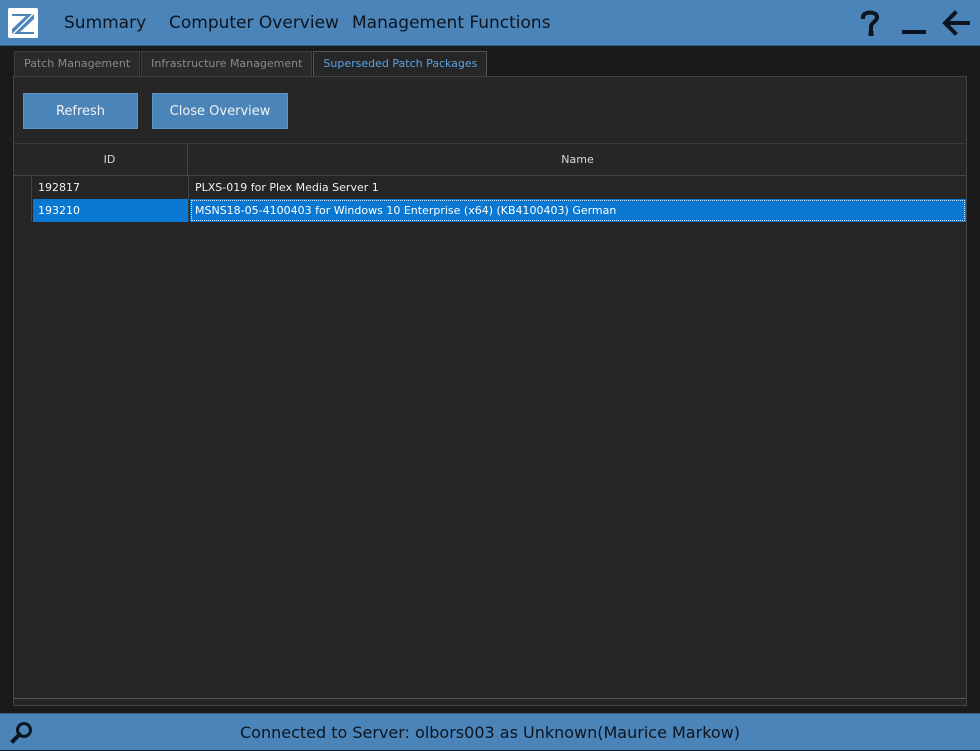 The image size is (980, 751). I want to click on nav-computer-overview: Computer Overview, so click(254, 23).